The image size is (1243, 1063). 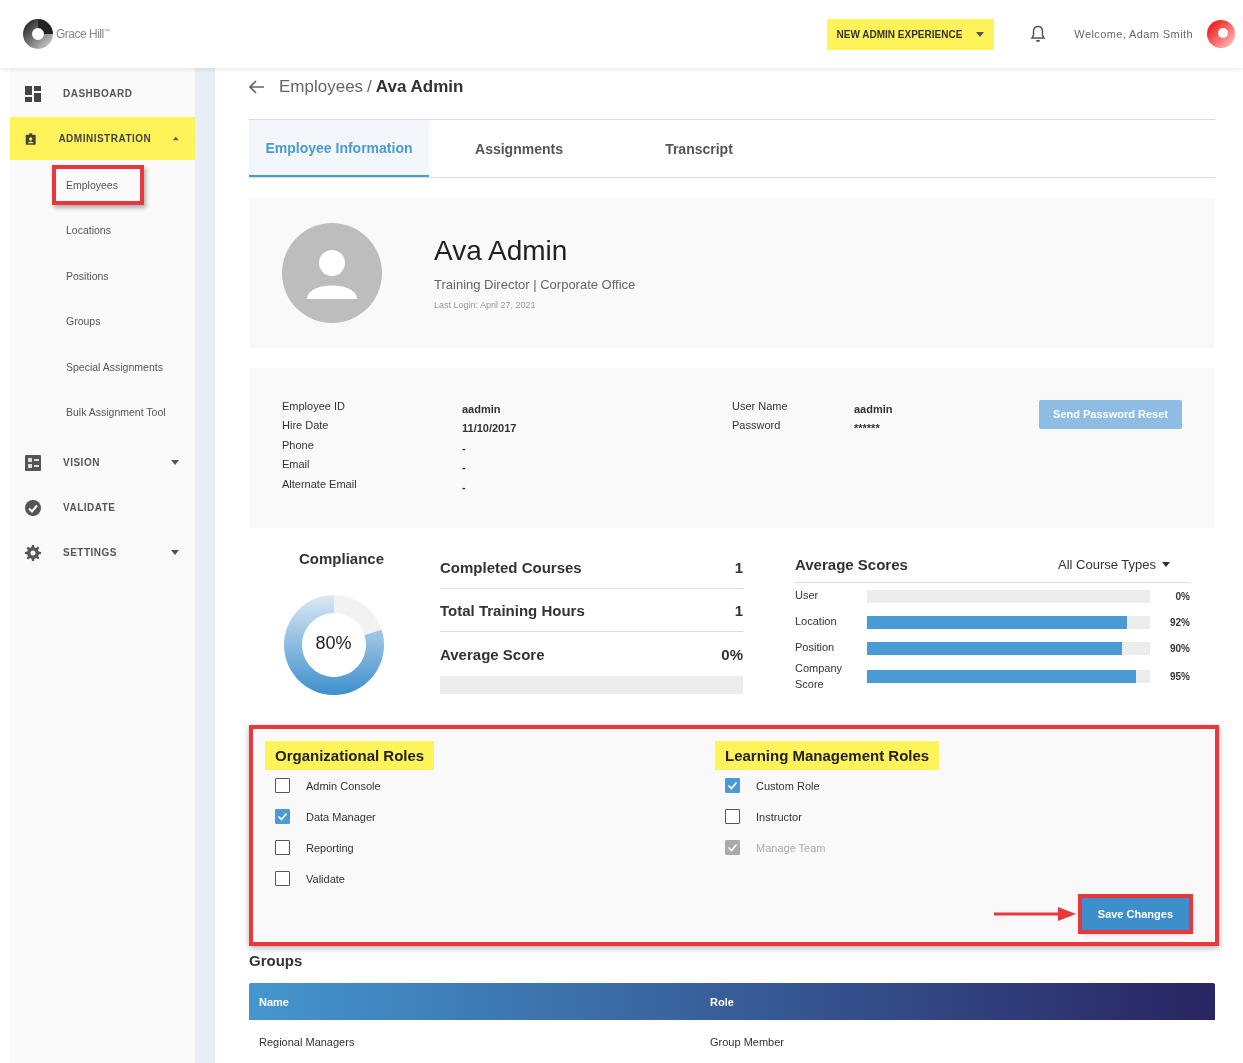 I want to click on breadcrumb-link: Employees, so click(x=321, y=87).